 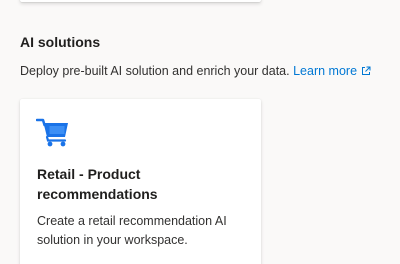 What do you see at coordinates (52, 132) in the screenshot?
I see `shopping-cart-icon` at bounding box center [52, 132].